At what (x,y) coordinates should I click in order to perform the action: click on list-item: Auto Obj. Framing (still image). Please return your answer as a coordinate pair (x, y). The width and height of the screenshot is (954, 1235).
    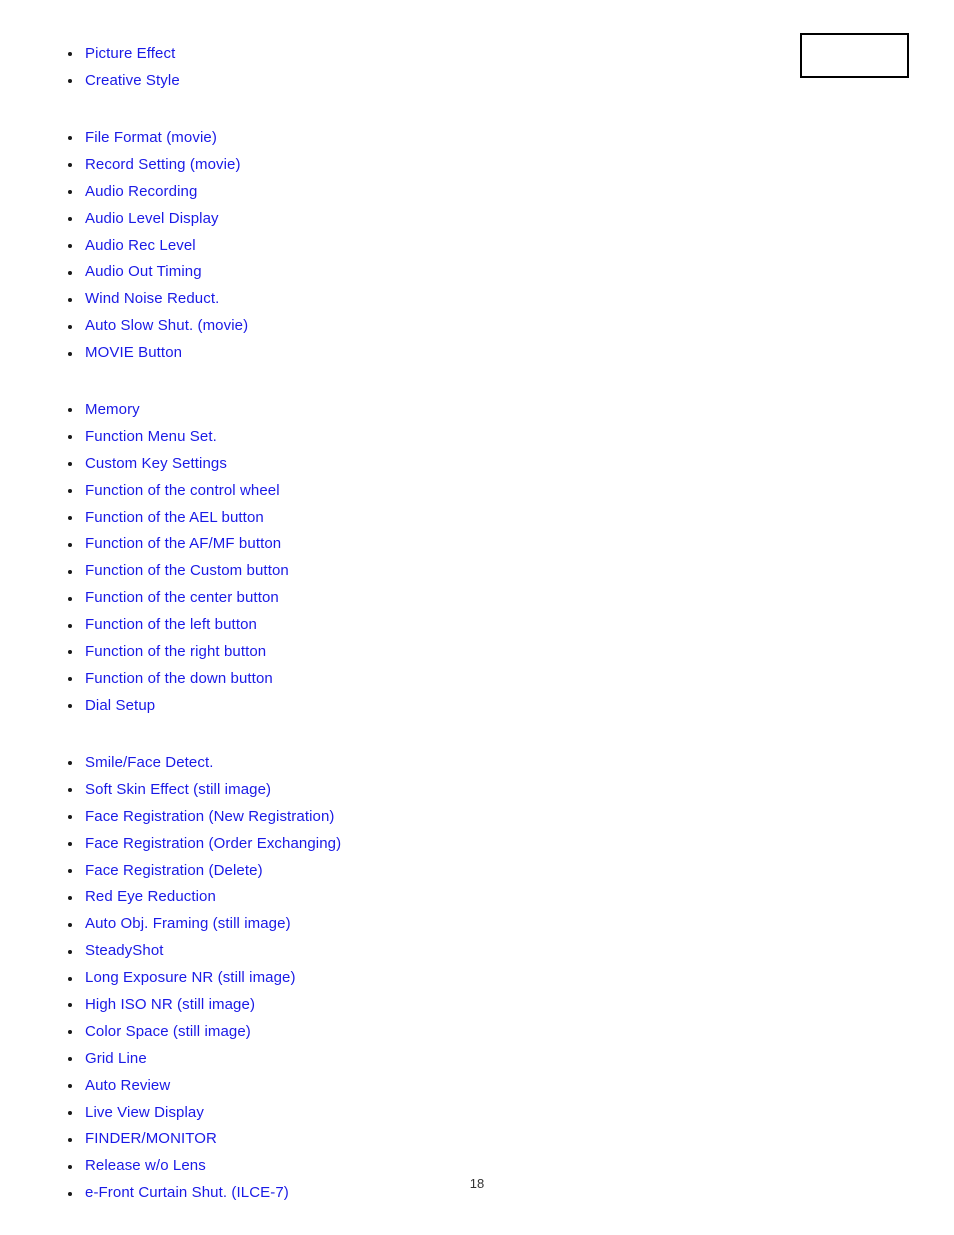
    Looking at the image, I should click on (412, 924).